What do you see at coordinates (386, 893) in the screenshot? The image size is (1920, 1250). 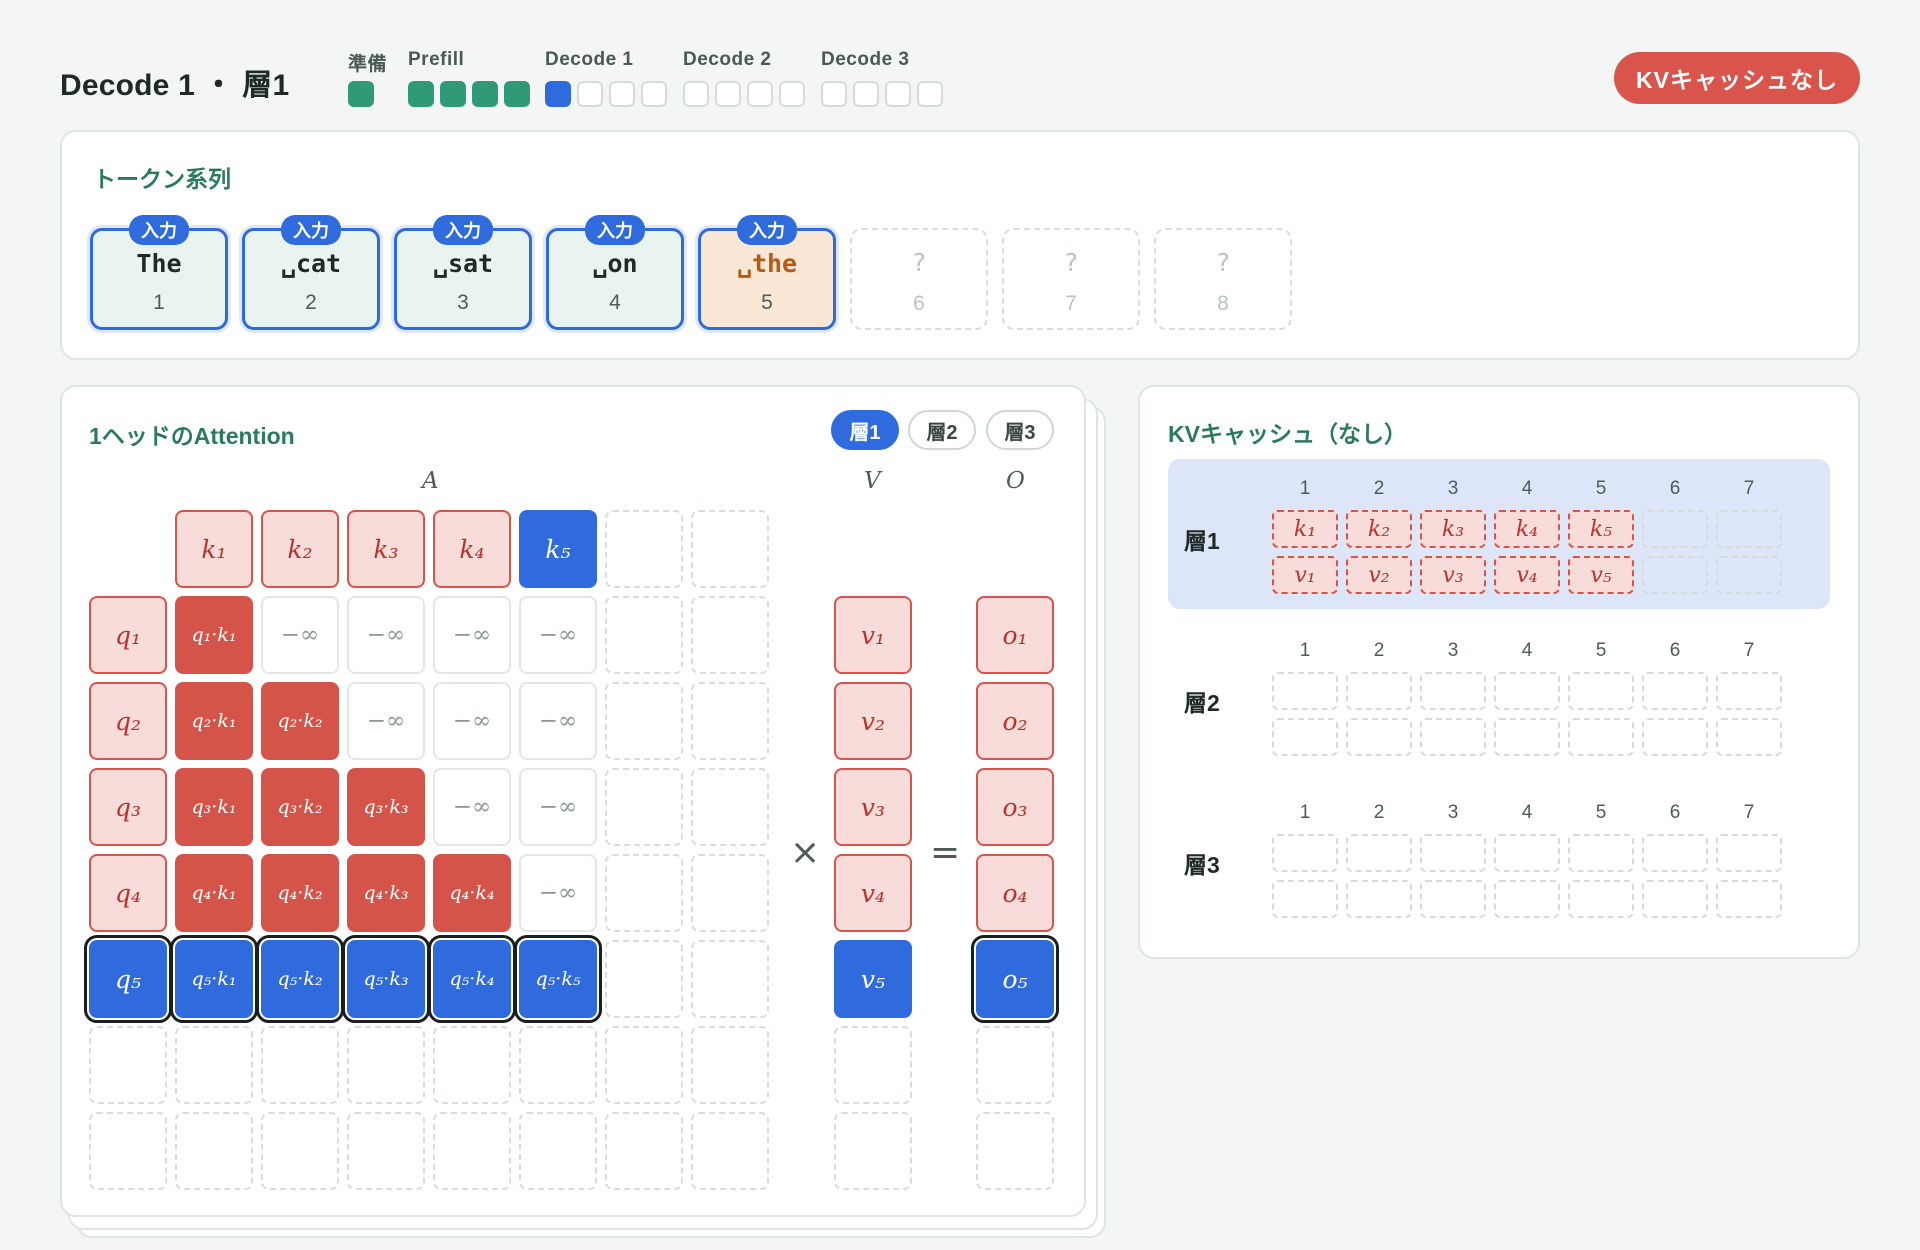 I see `score-q4-k3: q₄·k₃` at bounding box center [386, 893].